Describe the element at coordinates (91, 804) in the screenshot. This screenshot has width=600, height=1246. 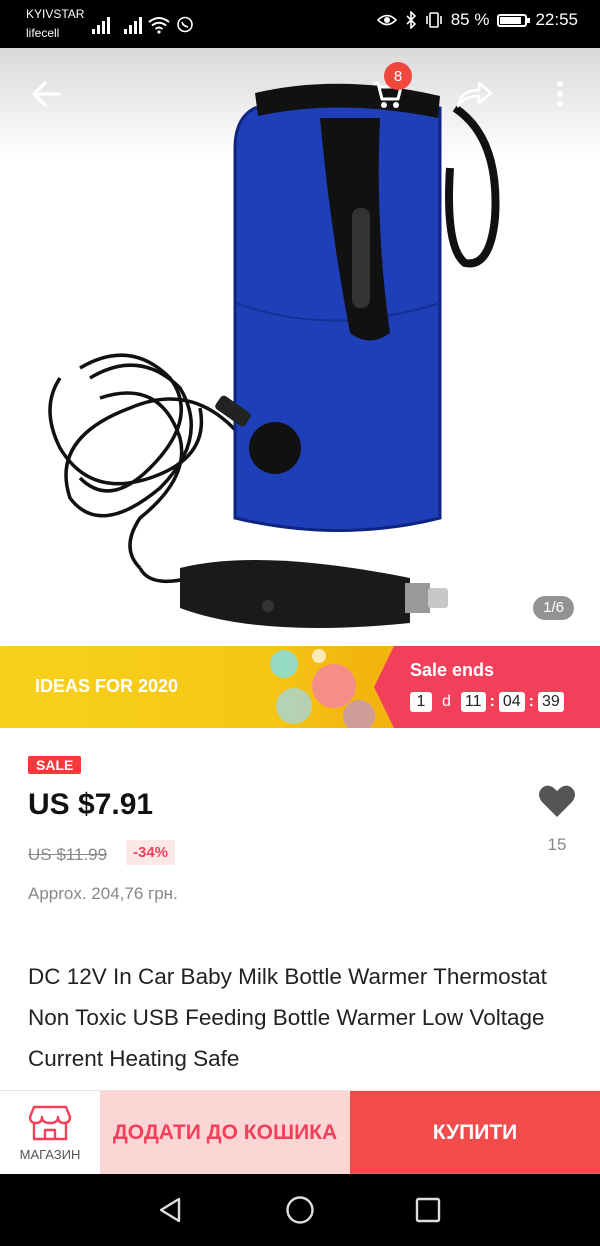
I see `product-price: US $7.91` at that location.